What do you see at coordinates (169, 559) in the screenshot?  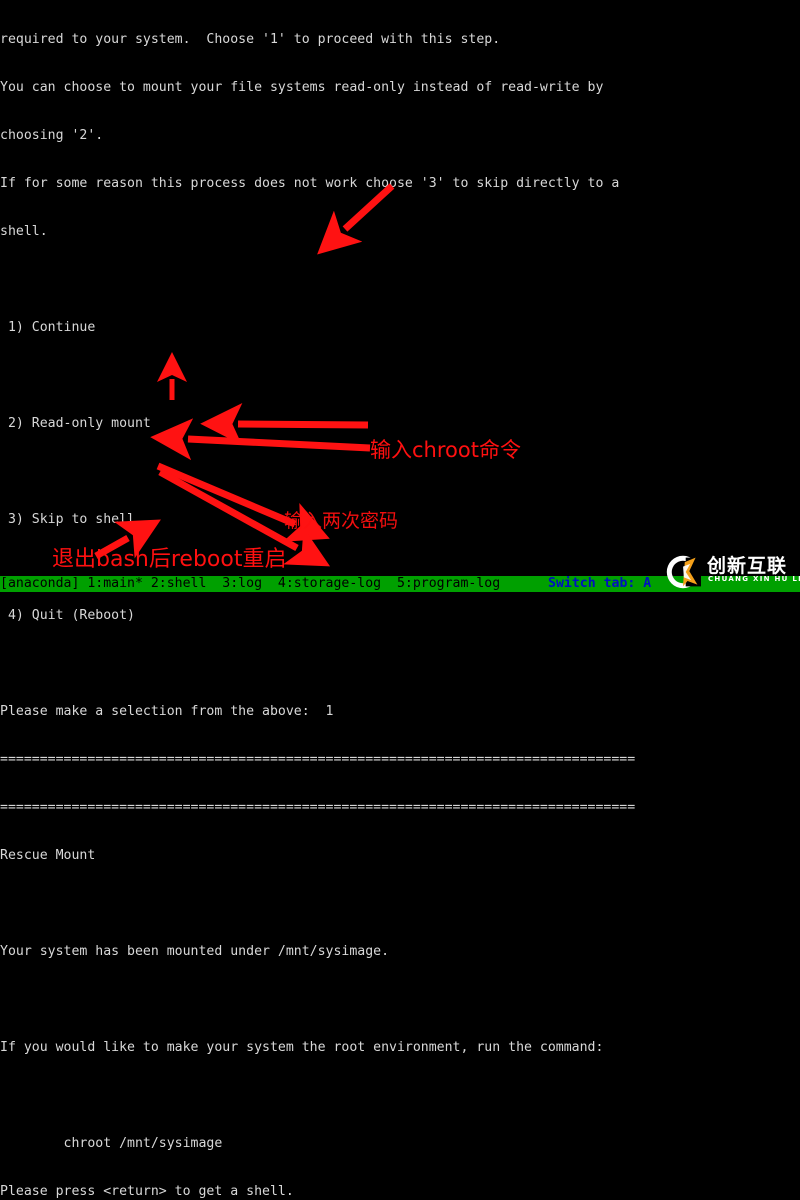 I see `annotation-note-reboot: 退出bash后reboot重启` at bounding box center [169, 559].